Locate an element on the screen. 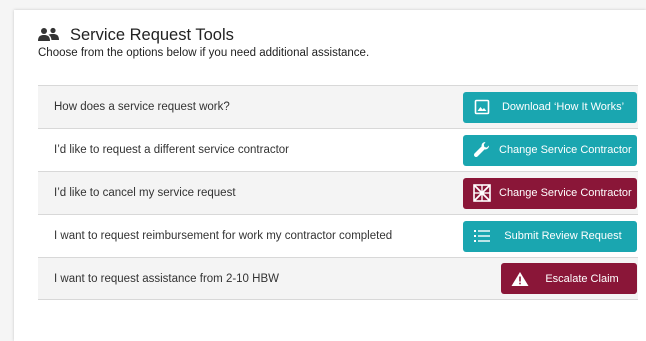  image-icon is located at coordinates (482, 107).